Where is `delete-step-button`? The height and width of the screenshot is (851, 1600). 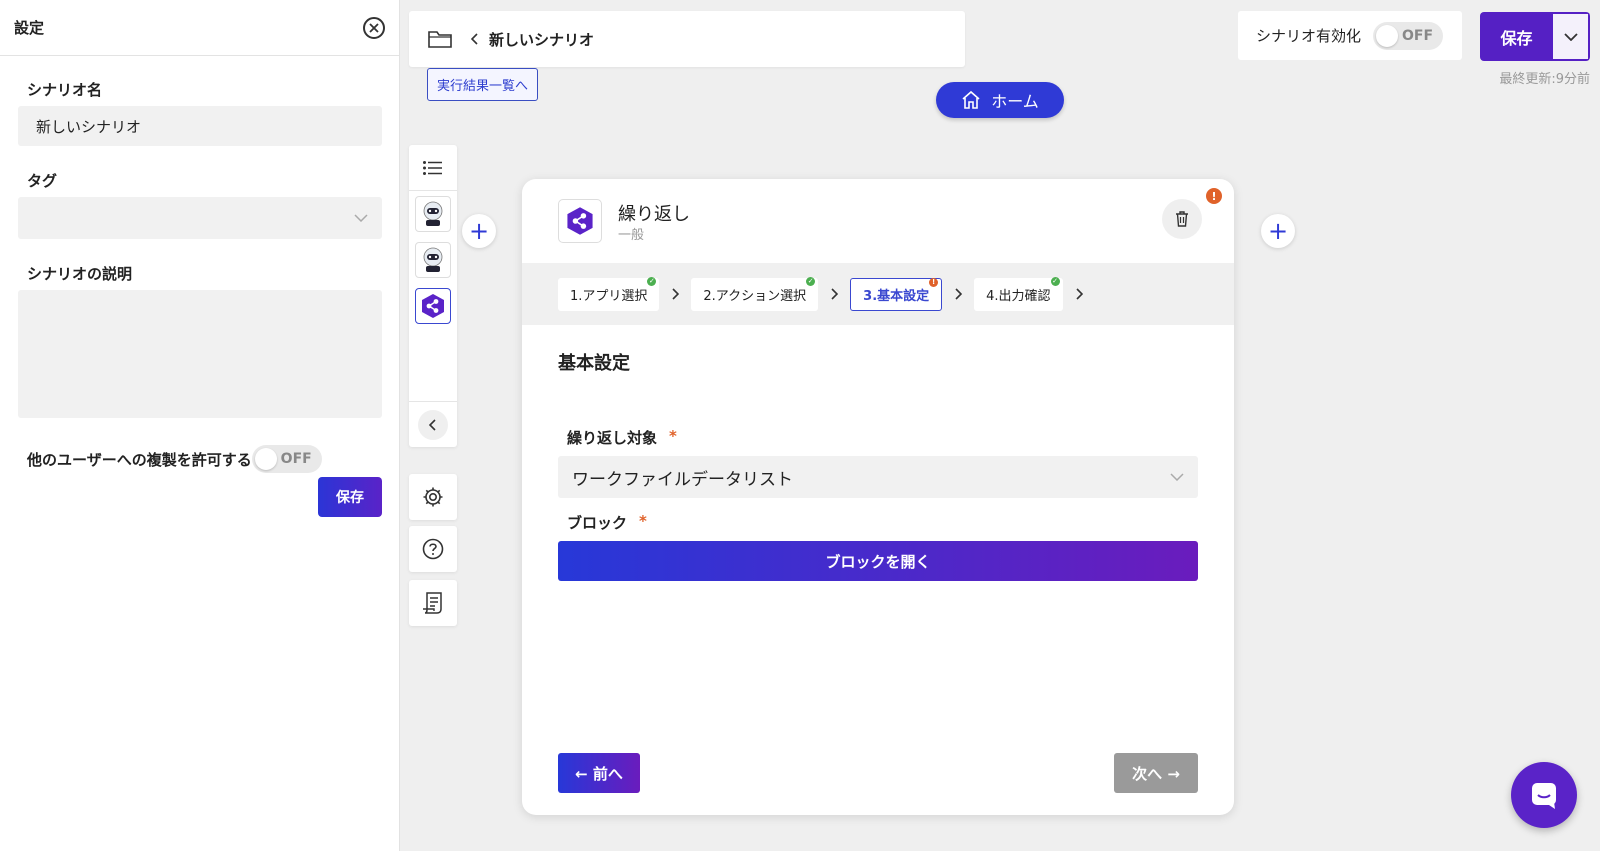
delete-step-button is located at coordinates (1182, 219).